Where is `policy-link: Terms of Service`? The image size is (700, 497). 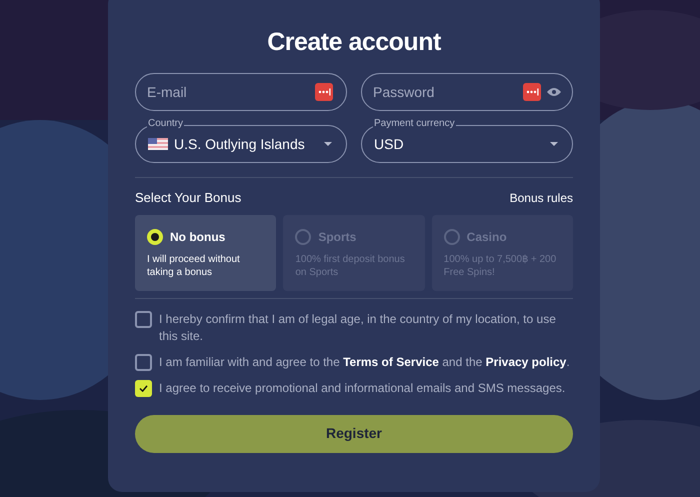
policy-link: Terms of Service is located at coordinates (391, 361).